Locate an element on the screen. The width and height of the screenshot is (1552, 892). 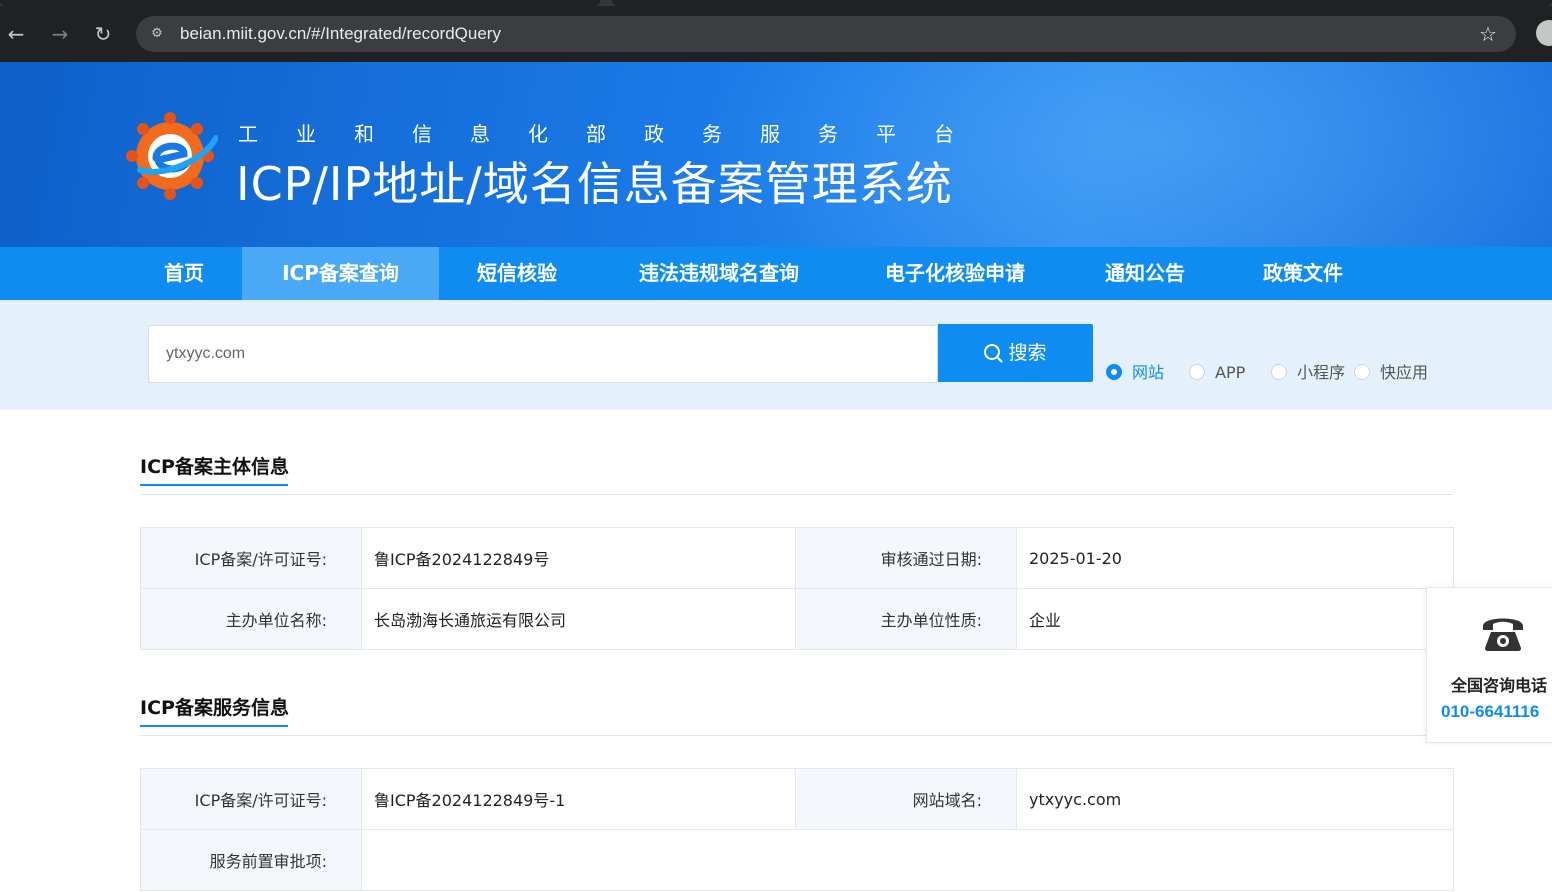
label-website-domain: 网站域名: is located at coordinates (906, 799).